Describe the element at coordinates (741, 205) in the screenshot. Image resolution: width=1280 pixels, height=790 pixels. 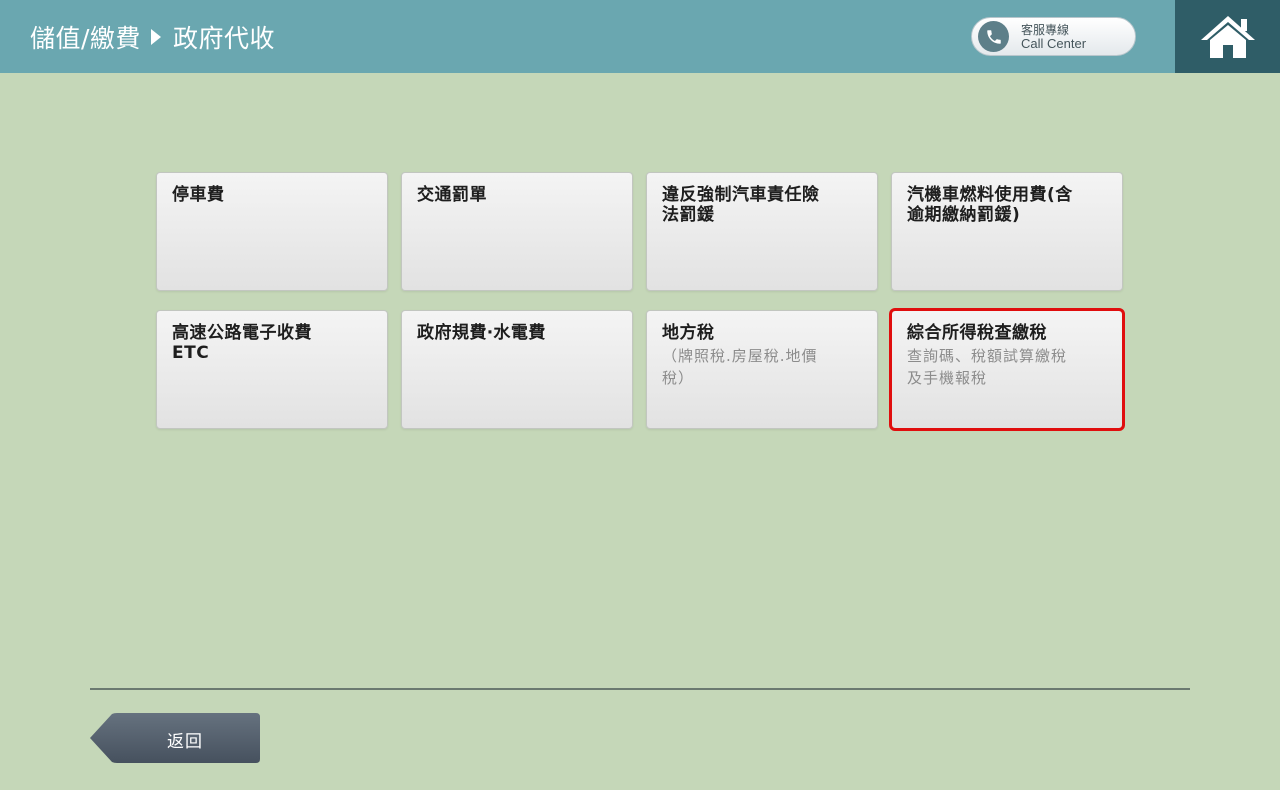
I see `tile-title: 違反強制汽車責任險 法罰鍰` at that location.